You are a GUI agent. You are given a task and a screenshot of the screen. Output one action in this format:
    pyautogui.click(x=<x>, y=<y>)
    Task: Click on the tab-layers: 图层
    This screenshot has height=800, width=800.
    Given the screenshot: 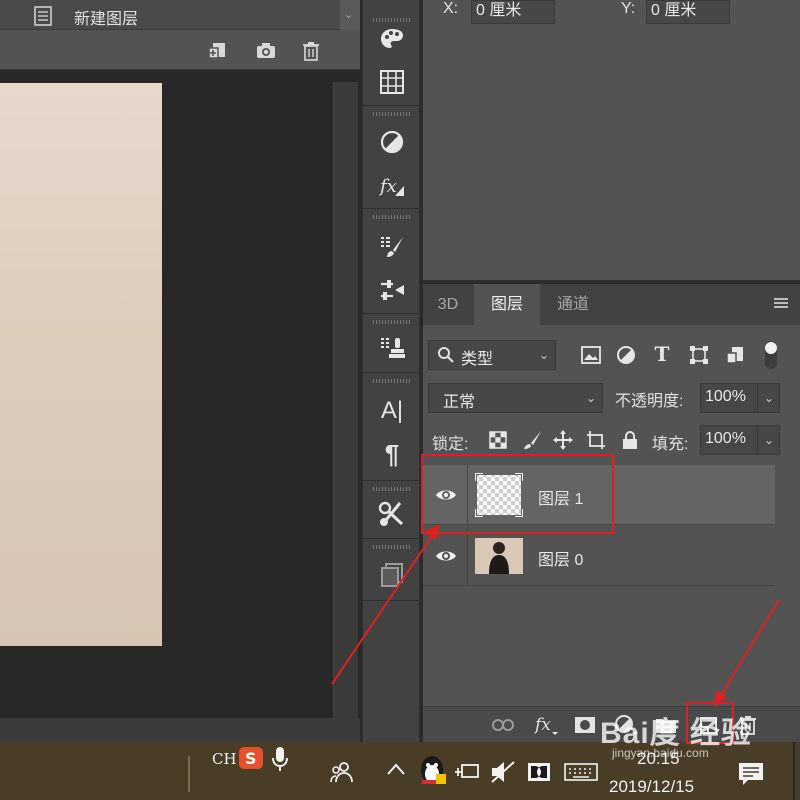 What is the action you would take?
    pyautogui.click(x=507, y=304)
    